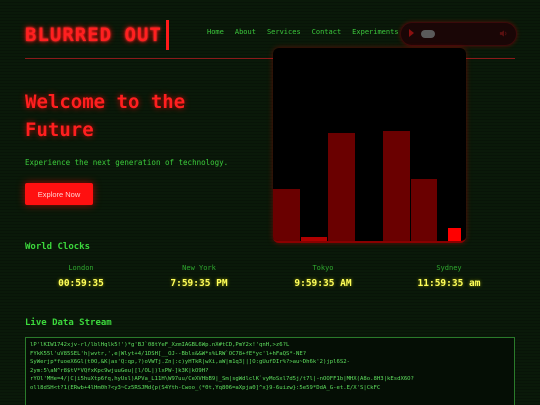  I want to click on explore-now-button: Explore Now, so click(59, 194).